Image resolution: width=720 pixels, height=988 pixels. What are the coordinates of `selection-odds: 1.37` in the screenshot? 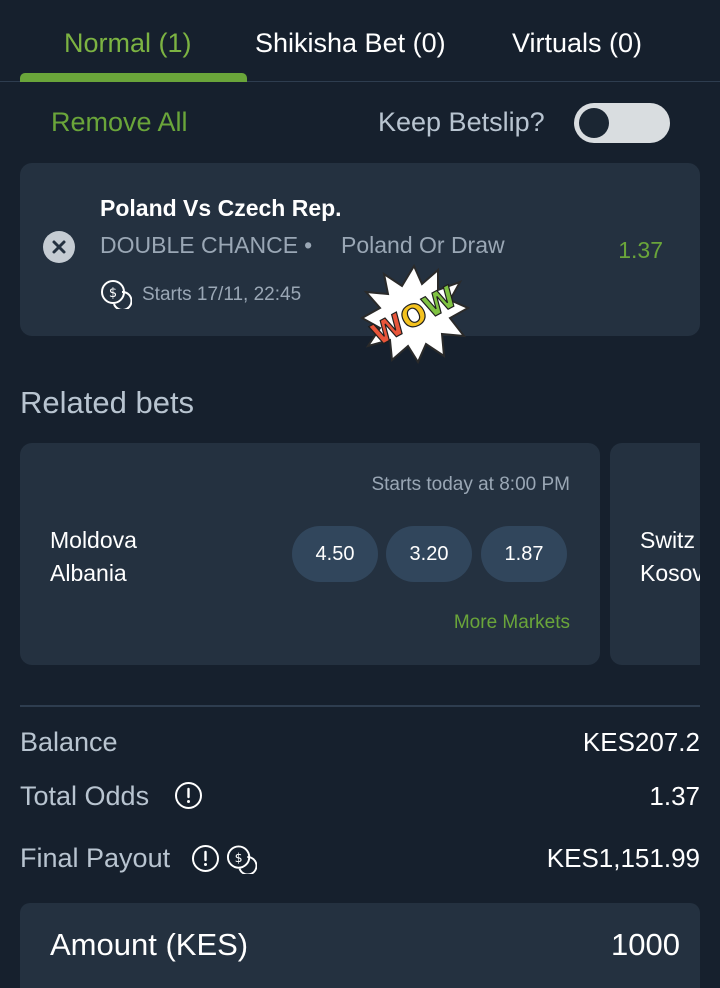 It's located at (640, 250).